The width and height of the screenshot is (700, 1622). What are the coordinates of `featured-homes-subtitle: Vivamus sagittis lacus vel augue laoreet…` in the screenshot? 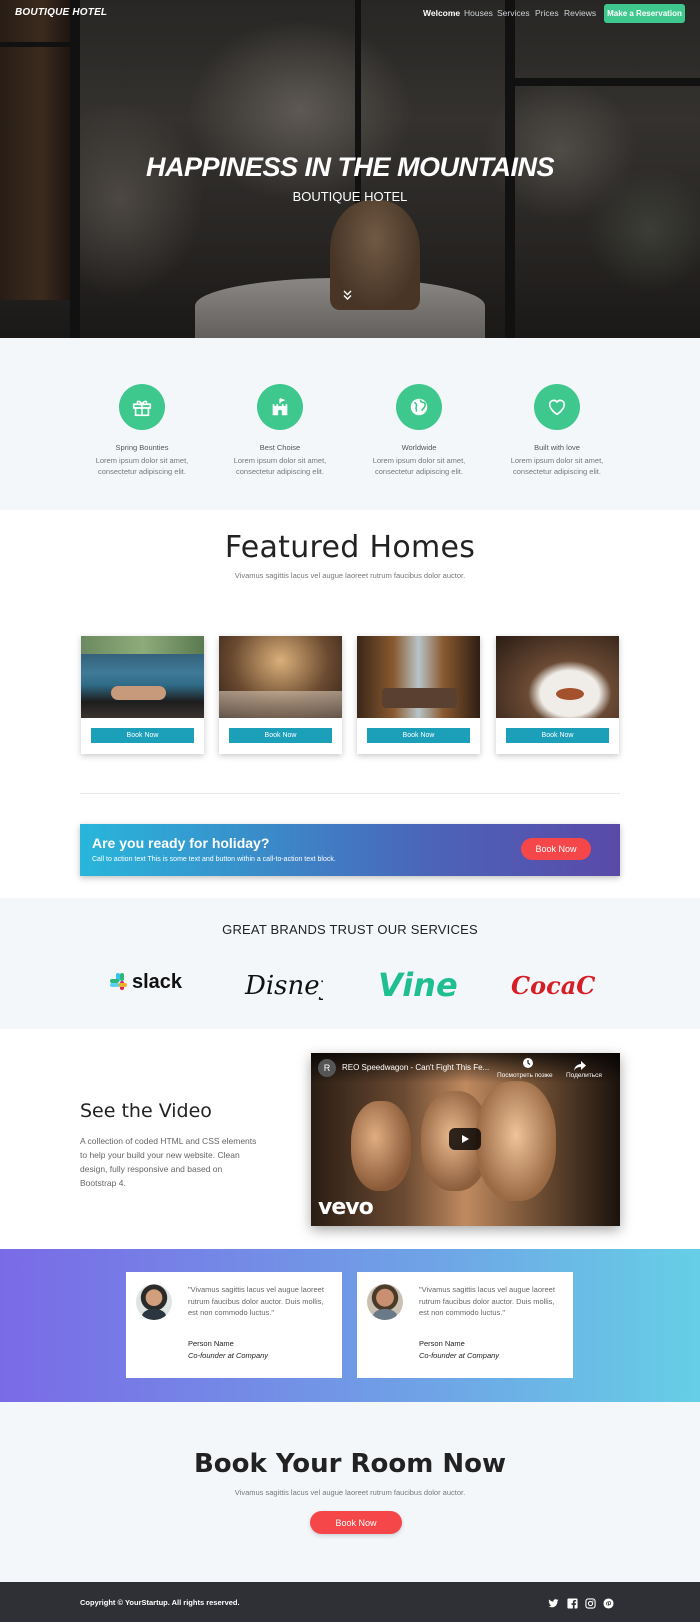 It's located at (350, 575).